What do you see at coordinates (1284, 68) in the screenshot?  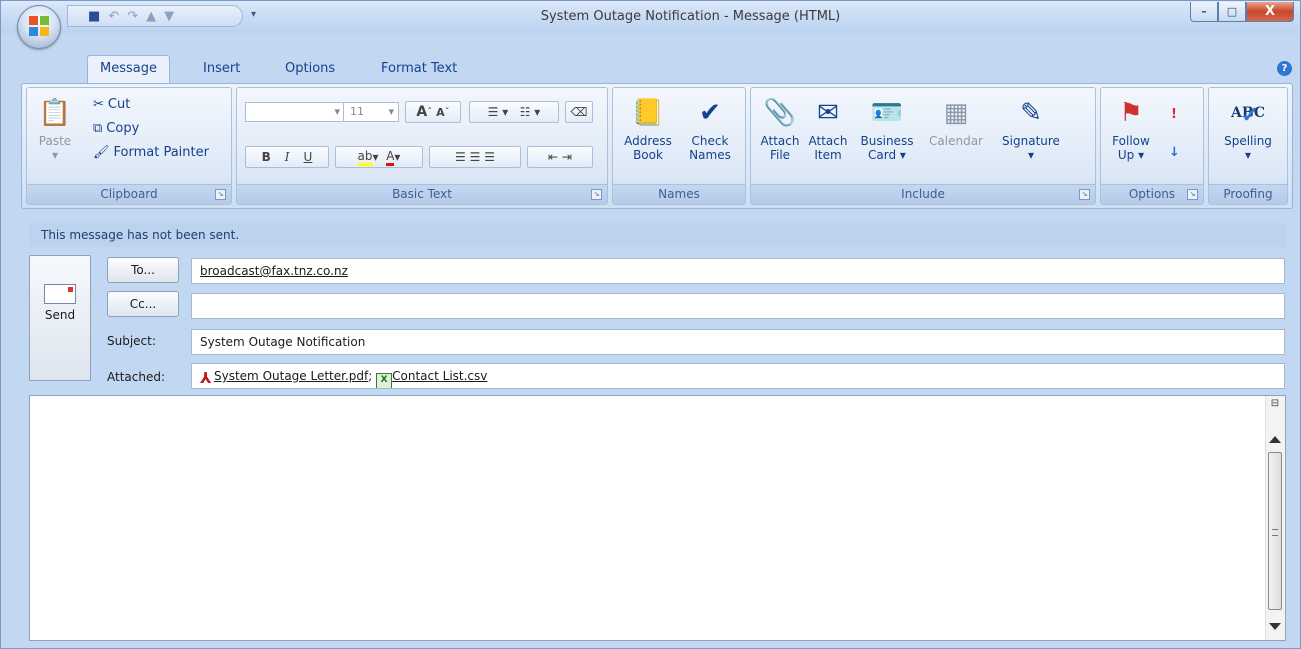 I see `help-icon: ?` at bounding box center [1284, 68].